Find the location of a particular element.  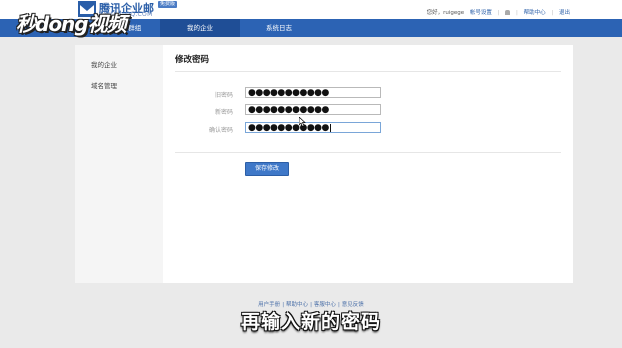

sidebar: 我的企业 域名管理 is located at coordinates (119, 164).